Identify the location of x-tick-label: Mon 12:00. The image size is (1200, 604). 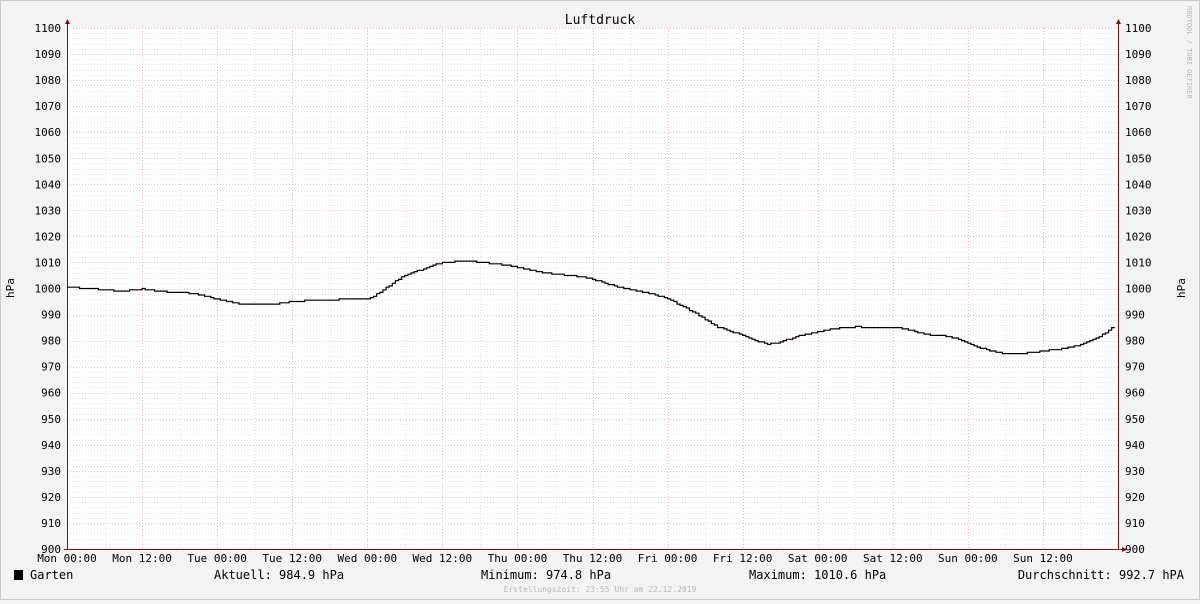
(142, 558).